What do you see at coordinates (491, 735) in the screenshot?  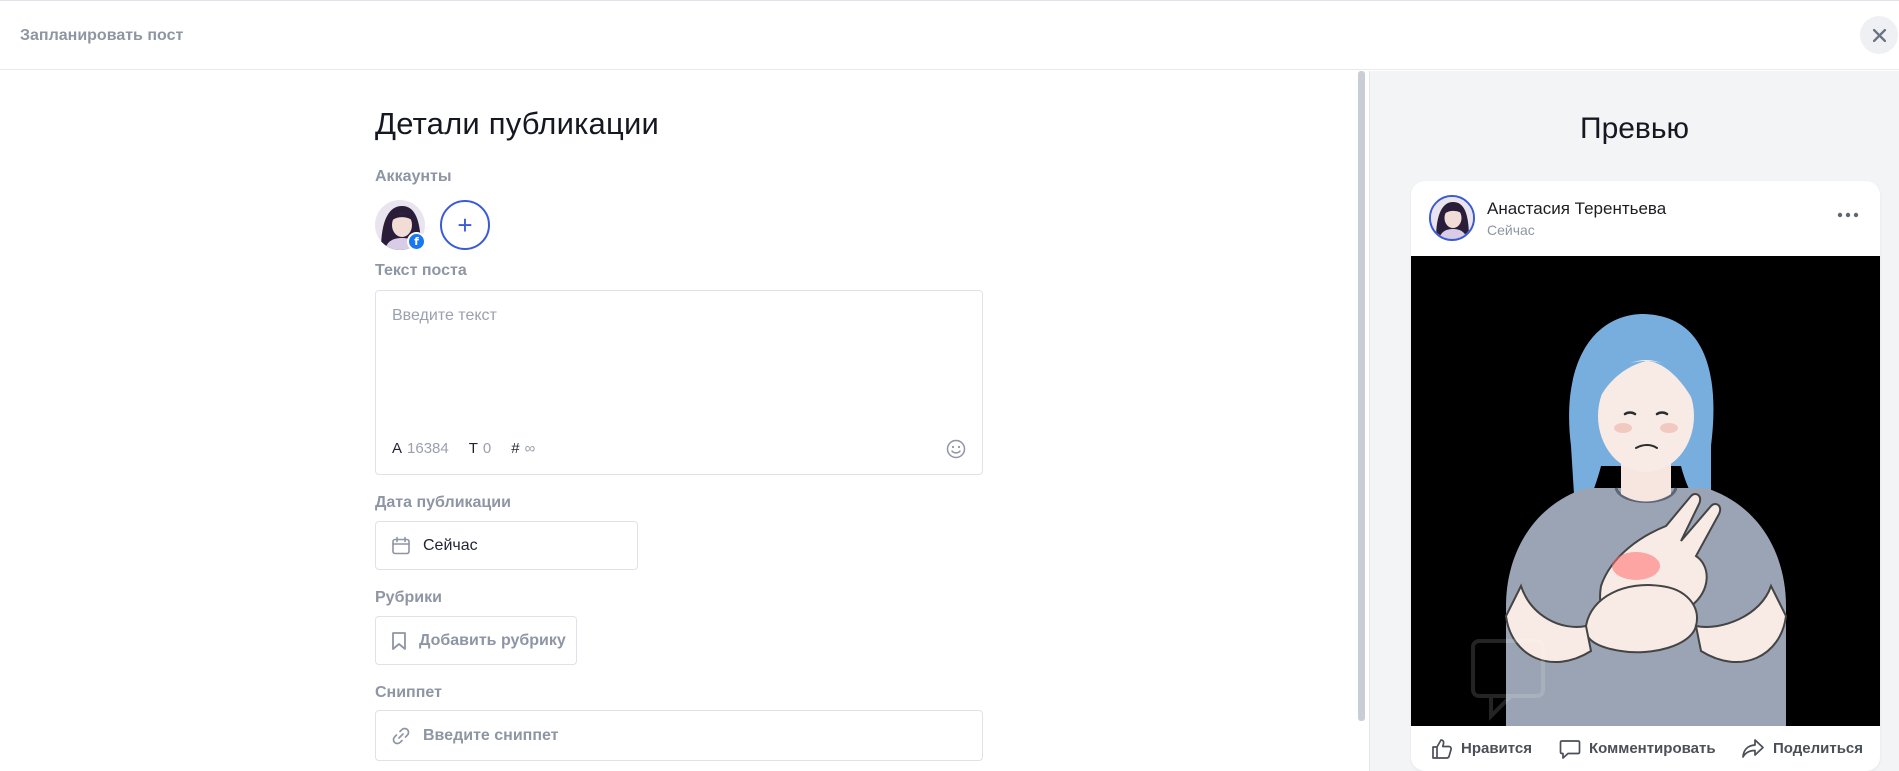 I see `snippet-placeholder: Введите сниппет` at bounding box center [491, 735].